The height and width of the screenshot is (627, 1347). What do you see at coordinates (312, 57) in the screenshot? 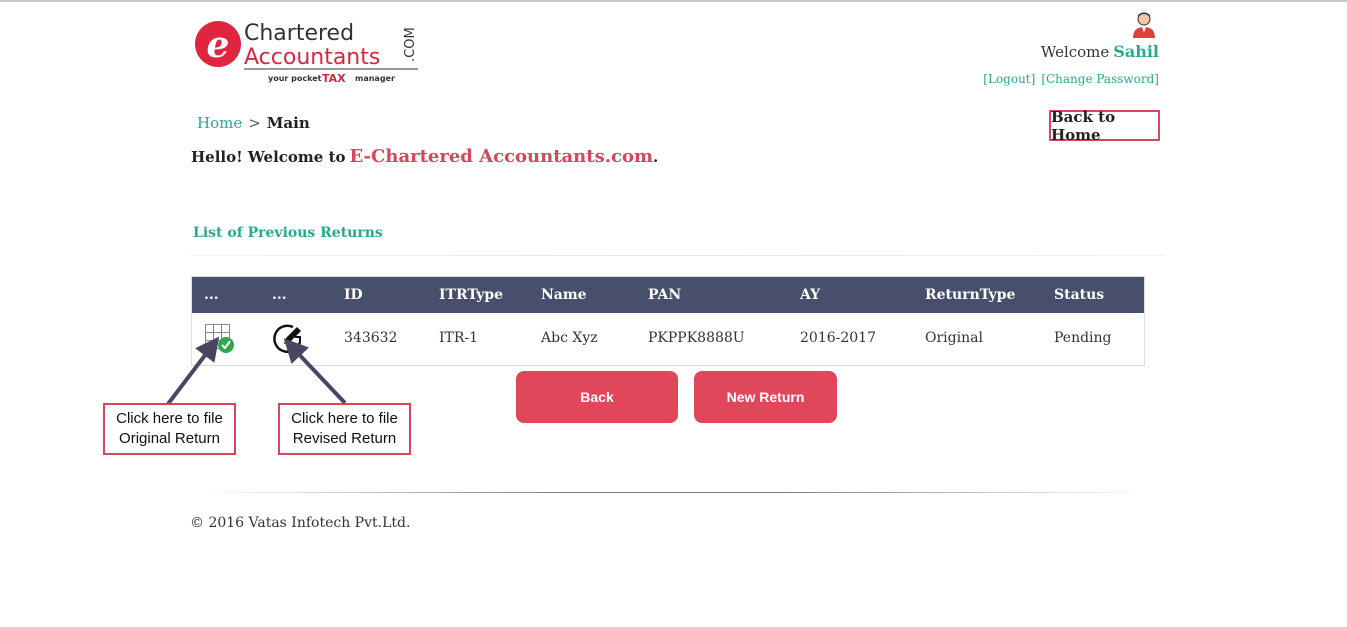
I see `logo-line2: Accountants` at bounding box center [312, 57].